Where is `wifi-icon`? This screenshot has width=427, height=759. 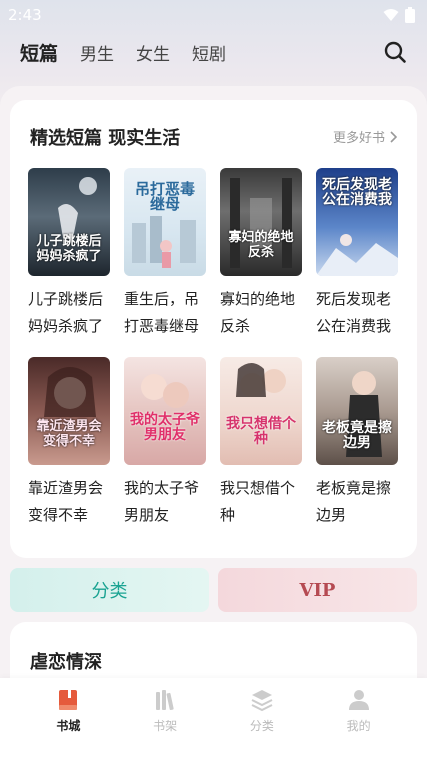 wifi-icon is located at coordinates (391, 15).